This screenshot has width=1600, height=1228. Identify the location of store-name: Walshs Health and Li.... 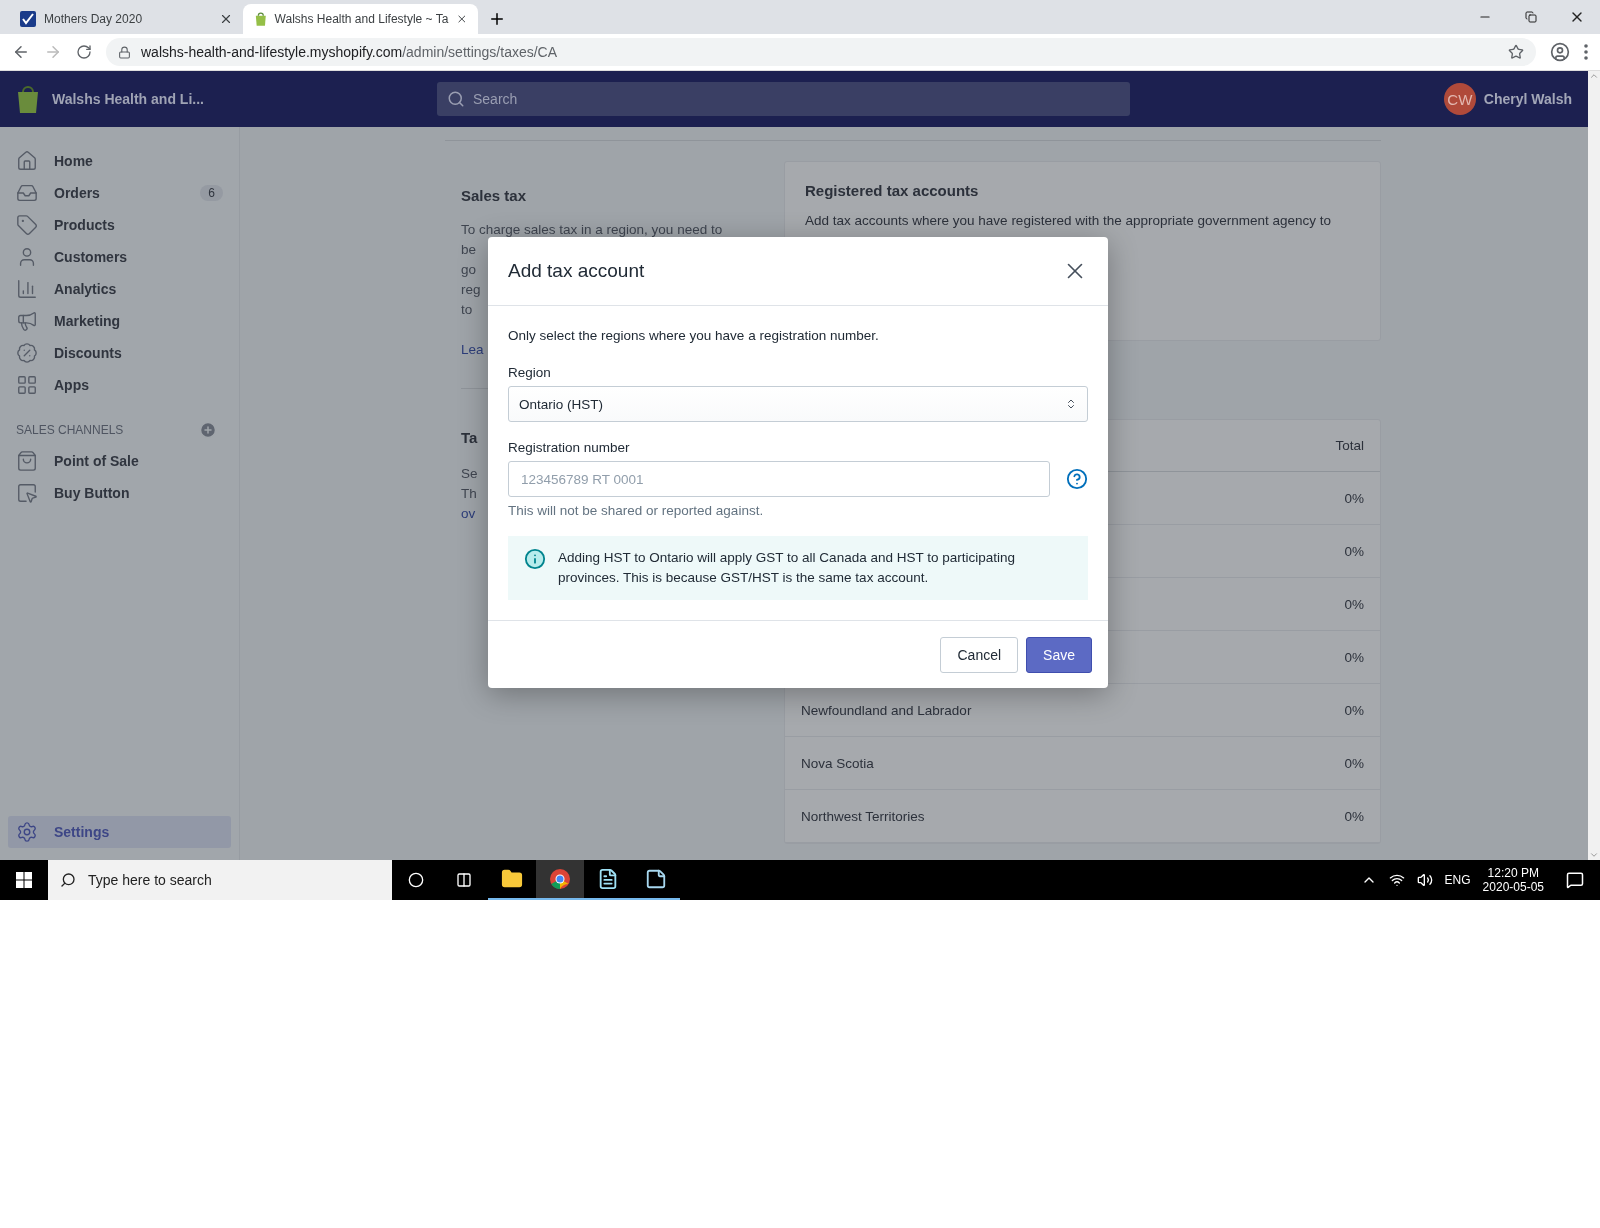
(244, 99).